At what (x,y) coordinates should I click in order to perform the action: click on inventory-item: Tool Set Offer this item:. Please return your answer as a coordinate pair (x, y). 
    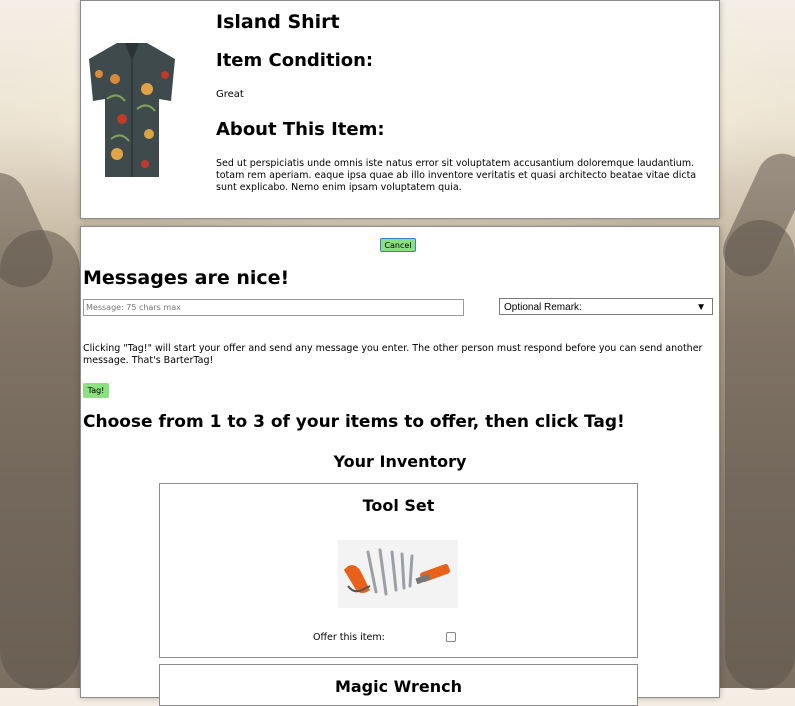
    Looking at the image, I should click on (398, 570).